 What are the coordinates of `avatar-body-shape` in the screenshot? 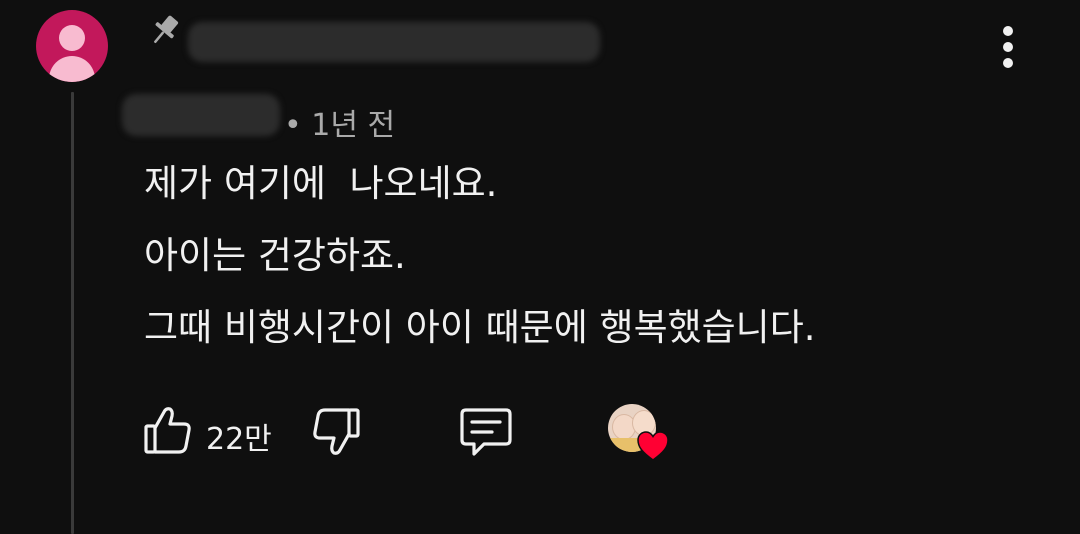 It's located at (72, 69).